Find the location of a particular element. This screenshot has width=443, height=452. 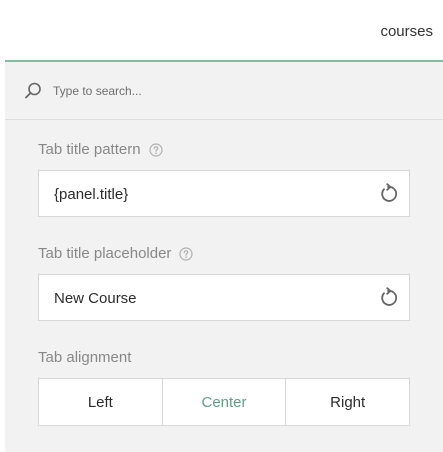

title-placeholder-label-row: Tab title placeholder is located at coordinates (116, 253).